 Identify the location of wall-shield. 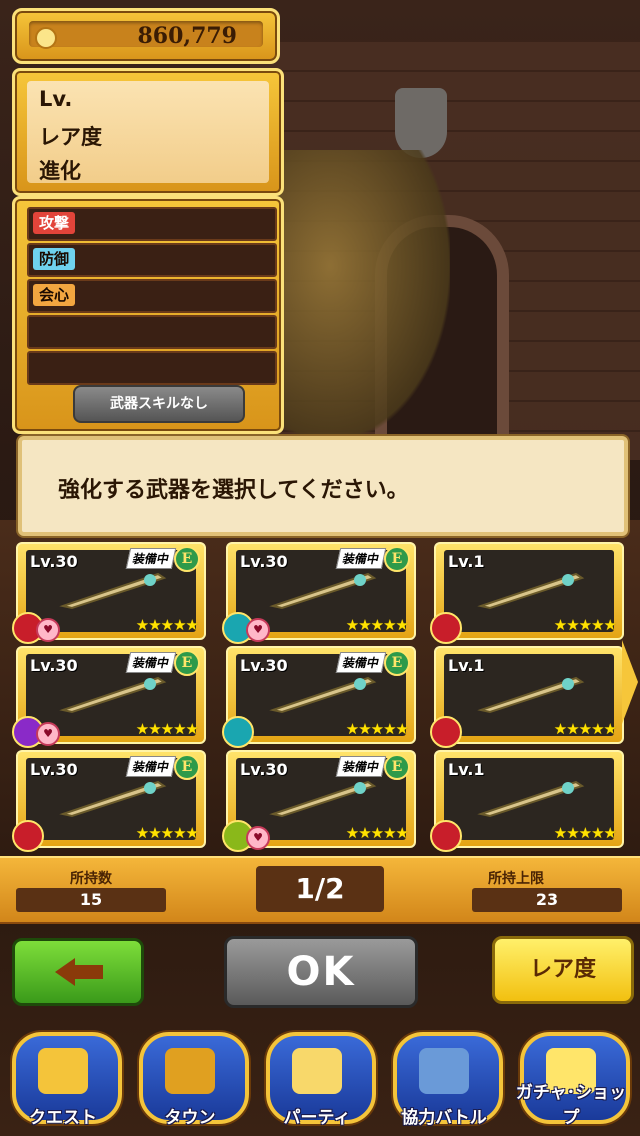
(421, 123).